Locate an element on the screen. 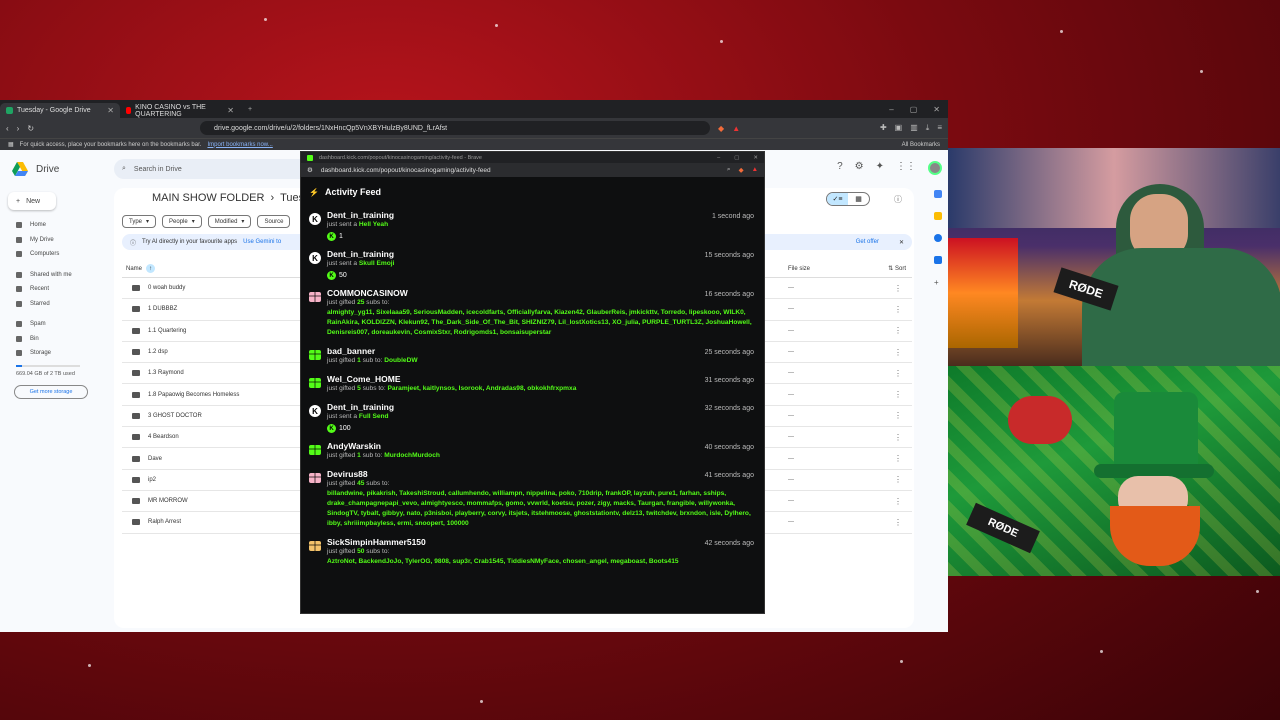  get-offer-button: Get offer is located at coordinates (867, 242).